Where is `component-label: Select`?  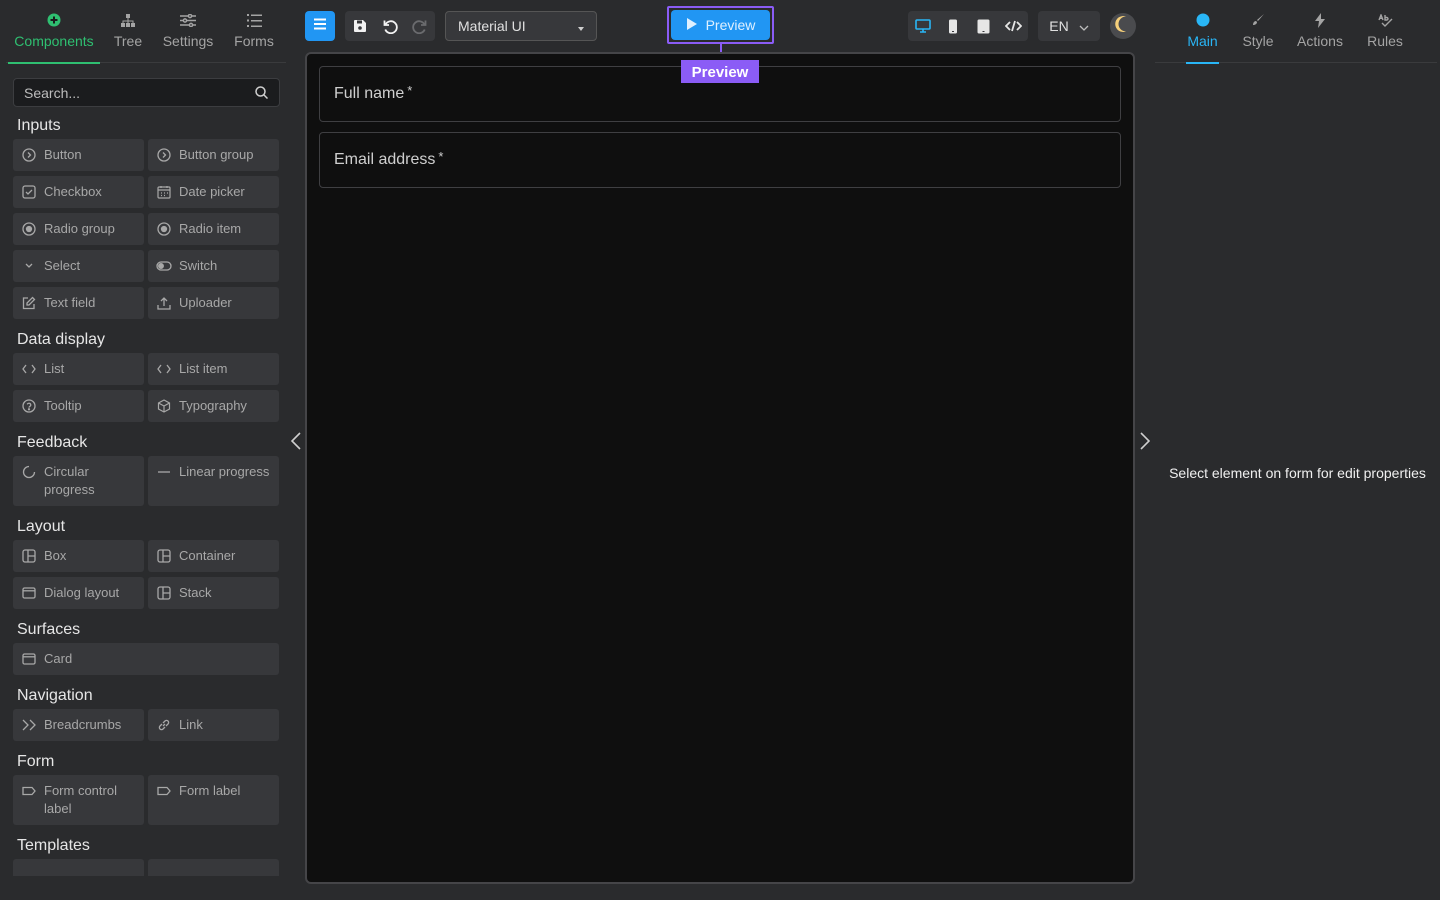
component-label: Select is located at coordinates (62, 265).